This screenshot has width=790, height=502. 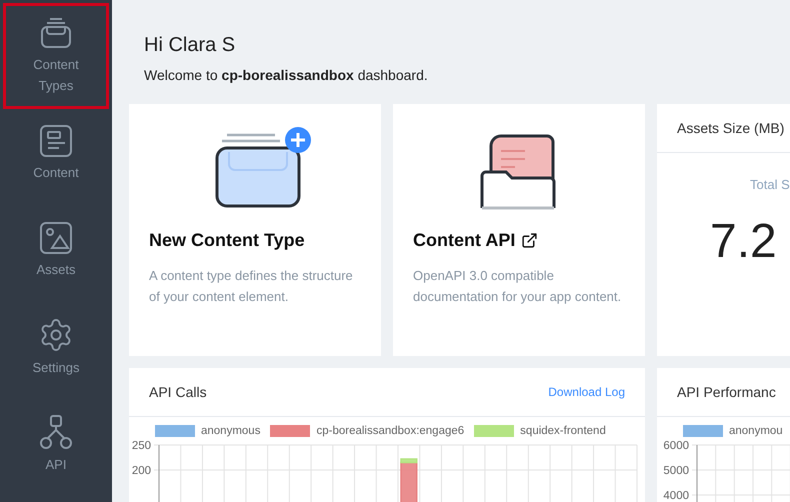 What do you see at coordinates (56, 237) in the screenshot?
I see `image-icon` at bounding box center [56, 237].